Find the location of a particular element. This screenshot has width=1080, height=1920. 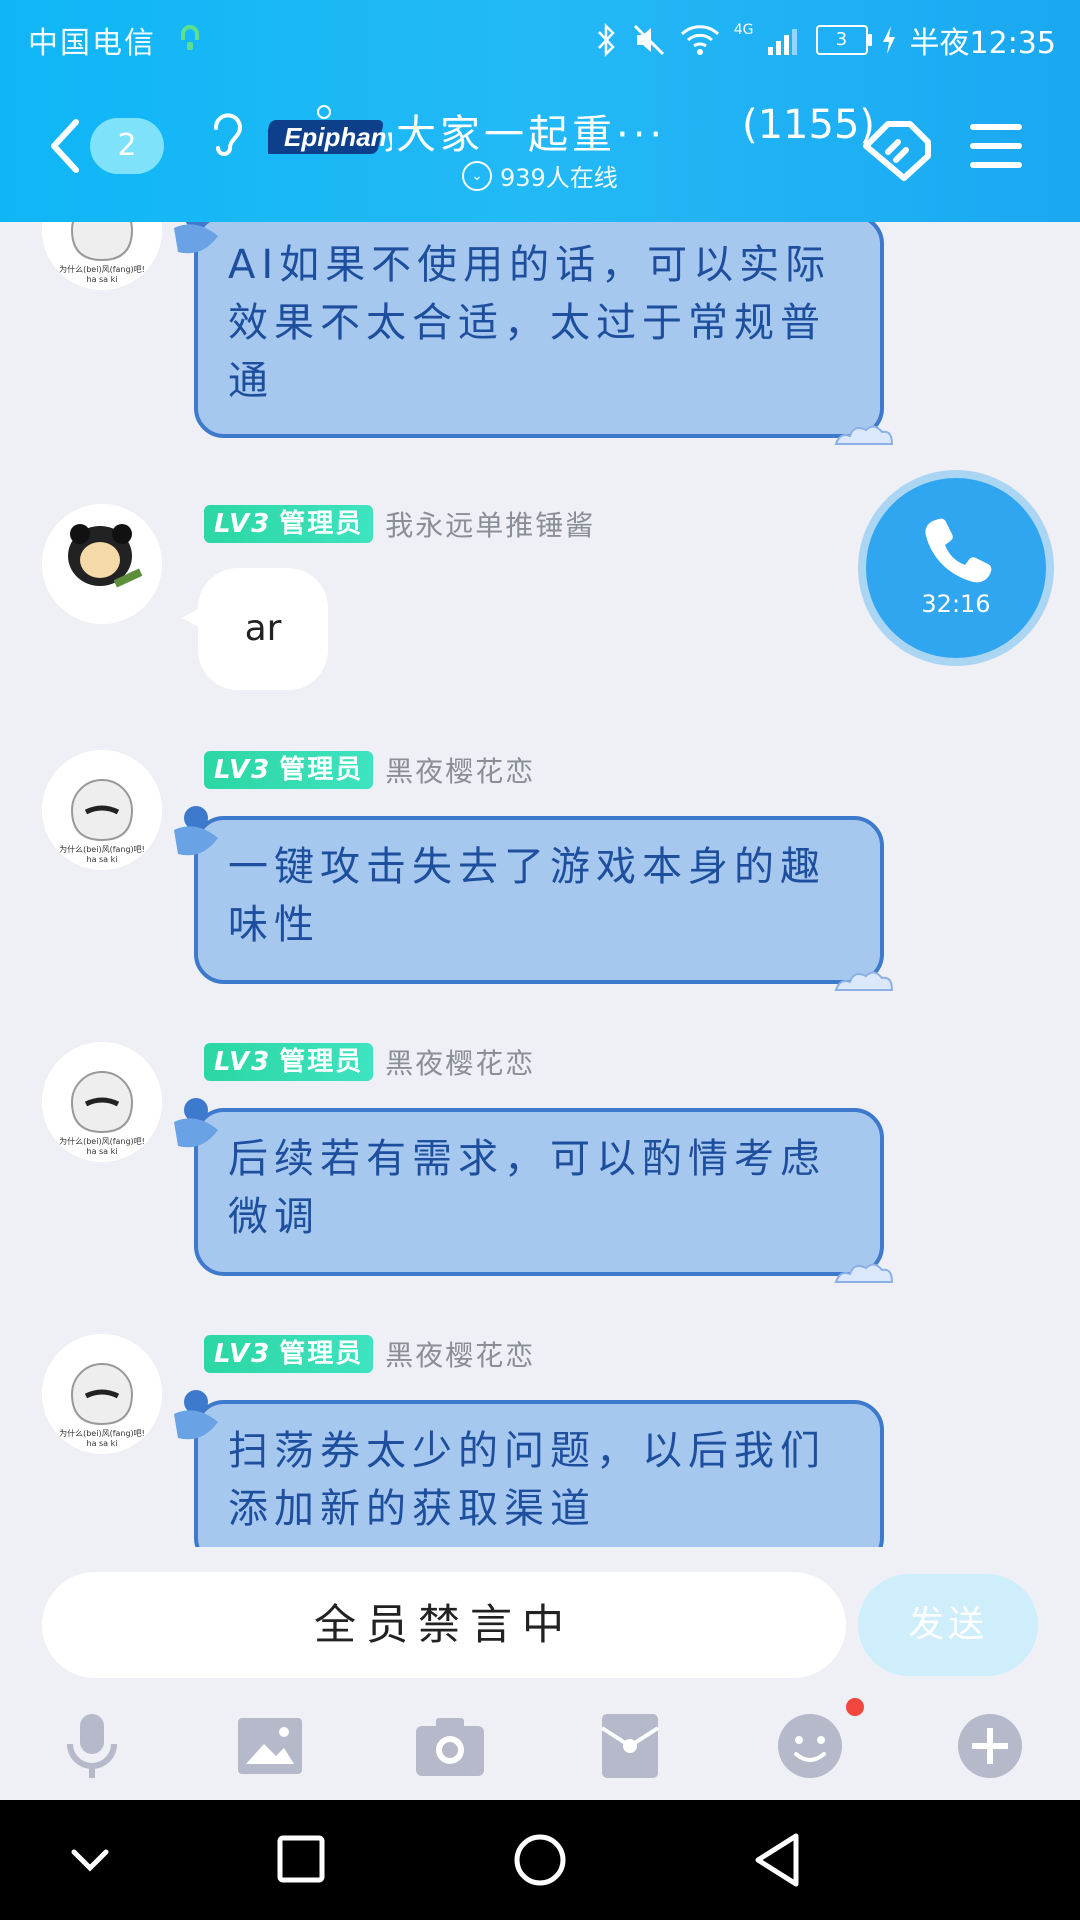

ear-icon is located at coordinates (226, 134).